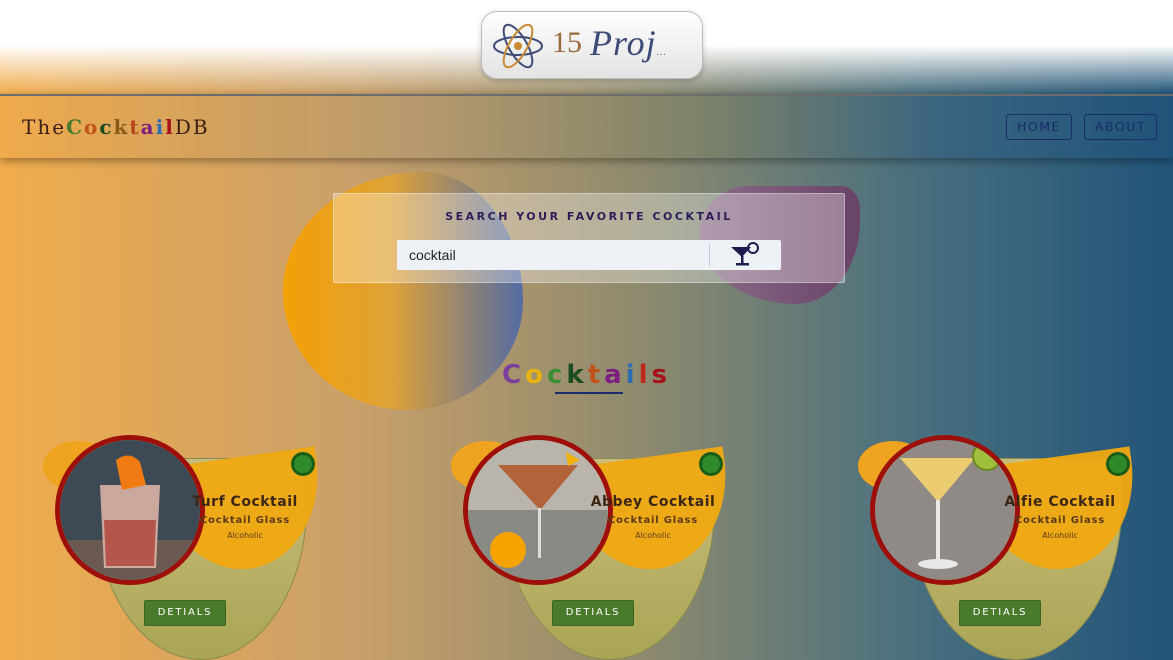 Image resolution: width=1173 pixels, height=660 pixels. I want to click on search-title: Search your favorite cocktail, so click(589, 216).